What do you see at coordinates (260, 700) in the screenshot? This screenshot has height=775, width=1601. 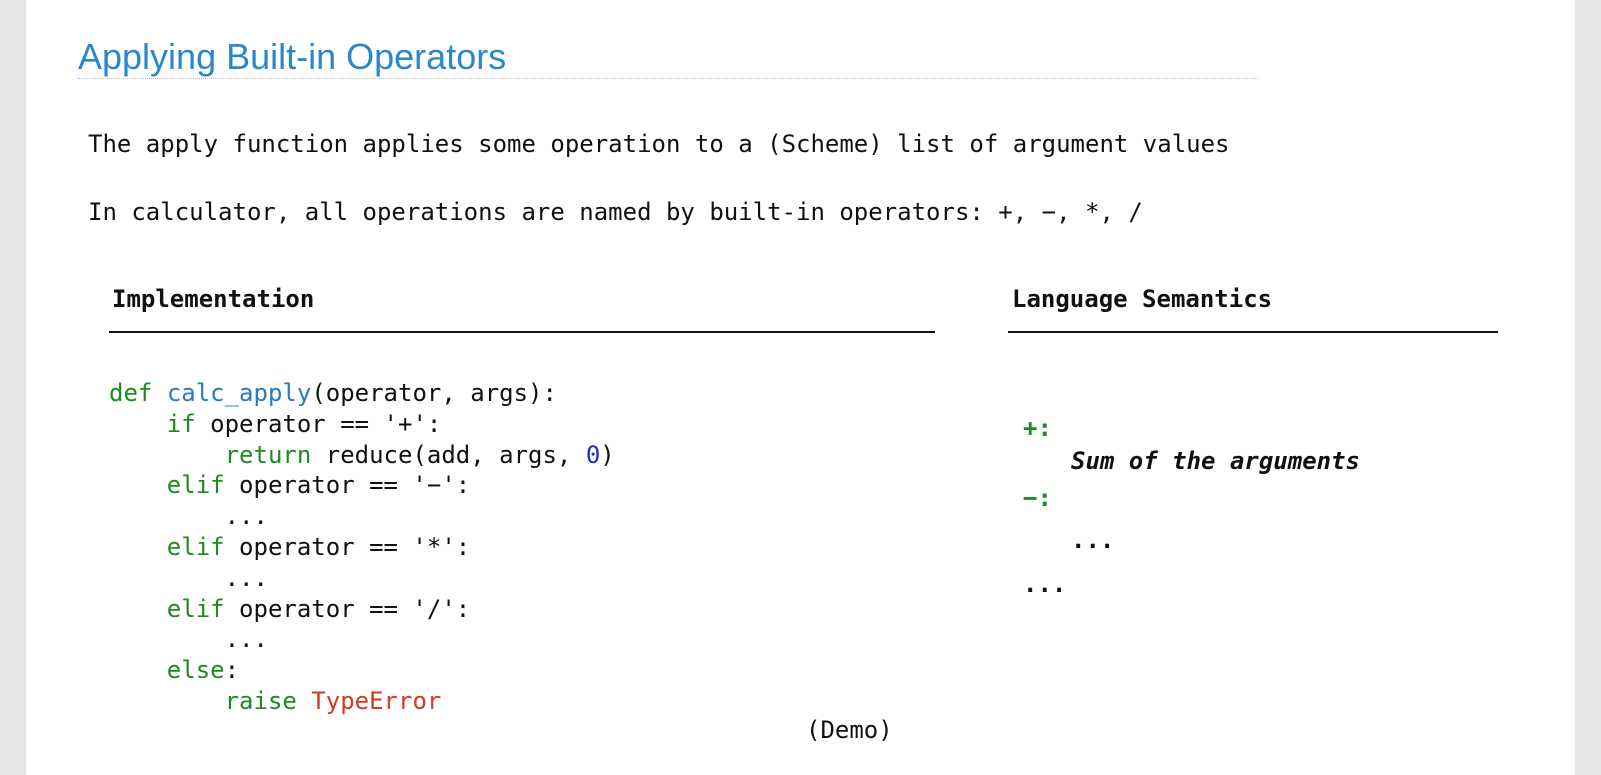 I see `keyword: raise` at bounding box center [260, 700].